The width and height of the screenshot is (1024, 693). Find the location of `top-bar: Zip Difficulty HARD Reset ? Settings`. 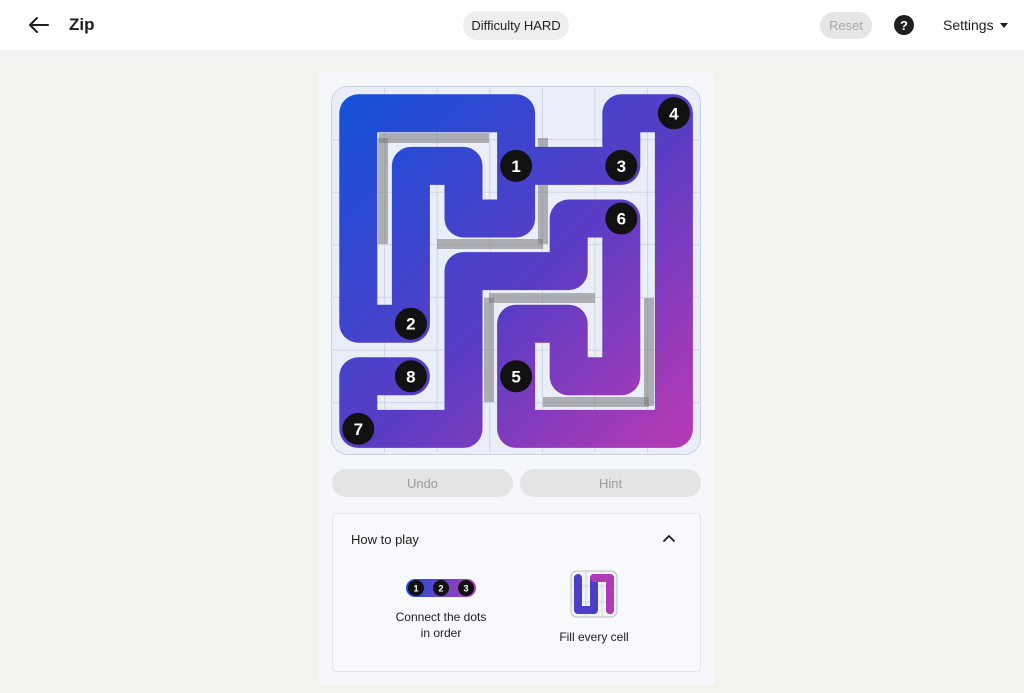

top-bar: Zip Difficulty HARD Reset ? Settings is located at coordinates (512, 25).